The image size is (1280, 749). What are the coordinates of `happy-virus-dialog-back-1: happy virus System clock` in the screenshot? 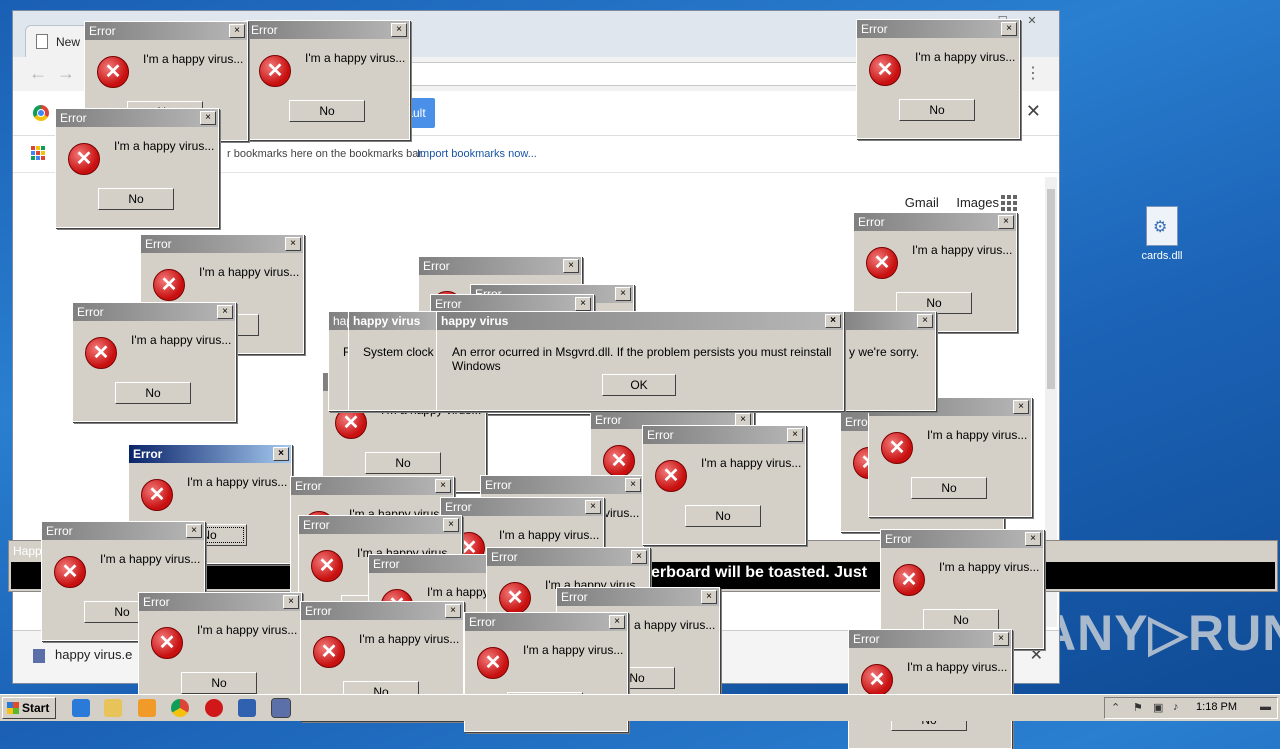 It's located at (399, 361).